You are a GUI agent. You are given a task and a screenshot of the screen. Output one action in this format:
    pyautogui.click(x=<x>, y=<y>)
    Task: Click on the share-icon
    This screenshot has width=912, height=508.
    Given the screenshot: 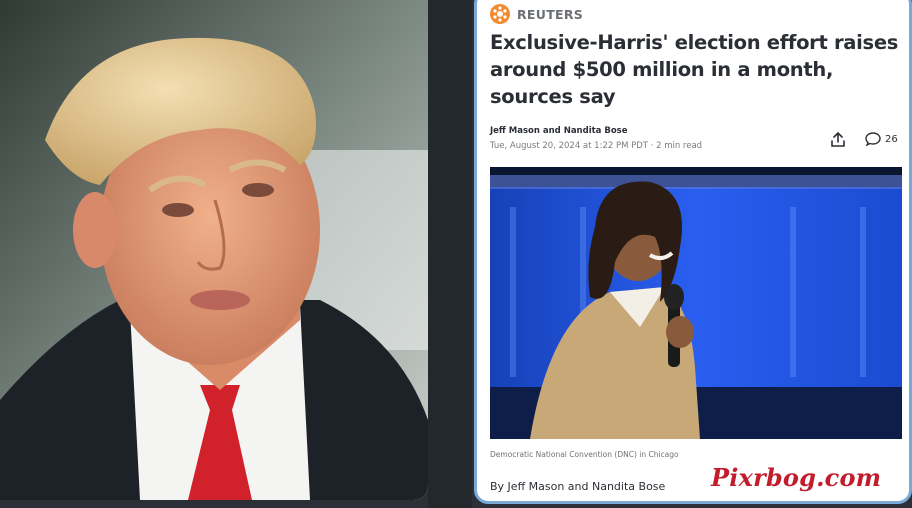 What is the action you would take?
    pyautogui.click(x=838, y=140)
    